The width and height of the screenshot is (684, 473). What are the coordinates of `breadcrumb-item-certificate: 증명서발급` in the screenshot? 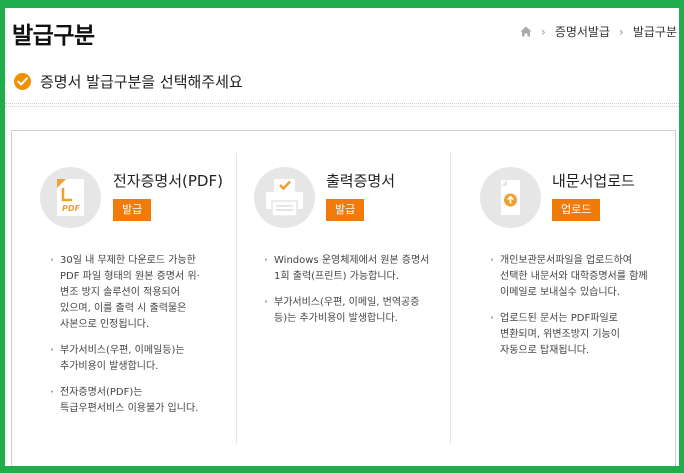 It's located at (582, 31).